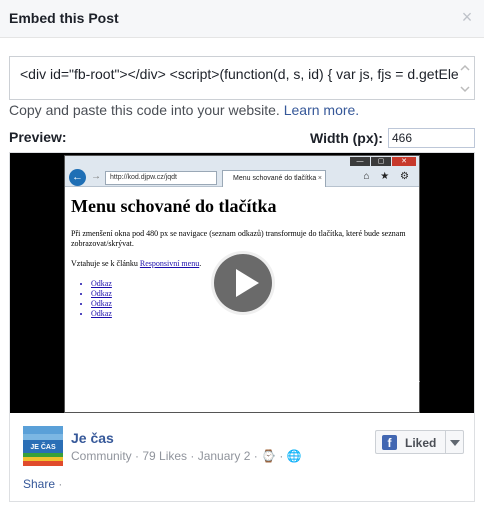 The image size is (484, 514). I want to click on scroll-up-icon, so click(465, 68).